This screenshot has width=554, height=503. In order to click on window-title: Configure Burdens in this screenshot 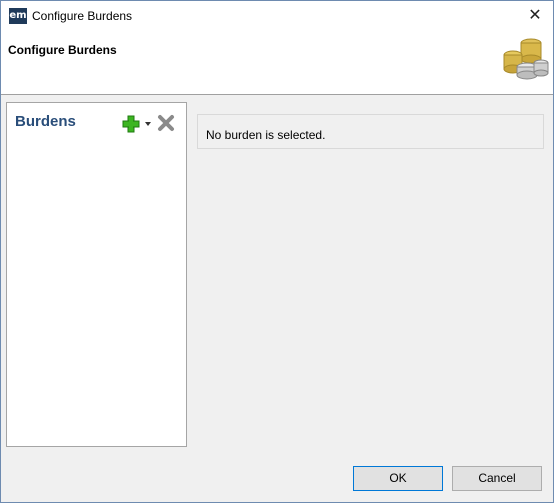, I will do `click(82, 16)`.